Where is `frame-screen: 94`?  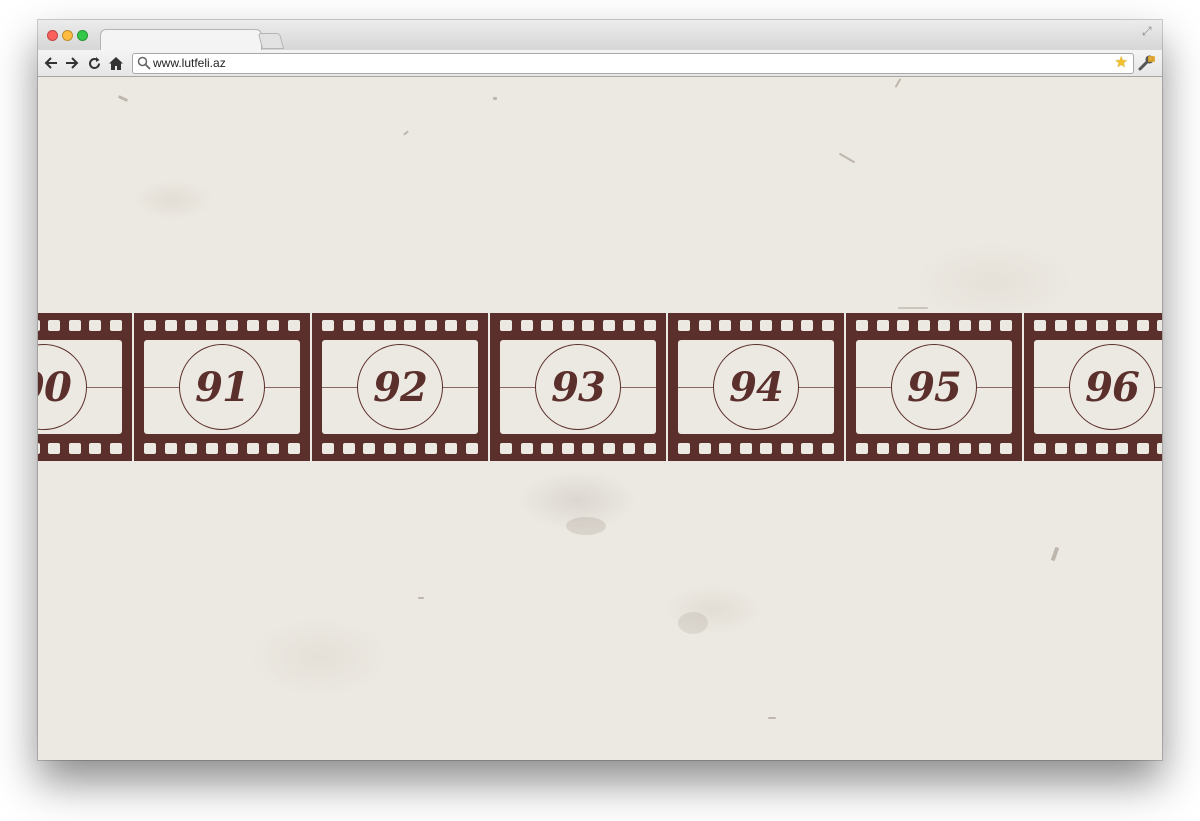
frame-screen: 94 is located at coordinates (756, 387).